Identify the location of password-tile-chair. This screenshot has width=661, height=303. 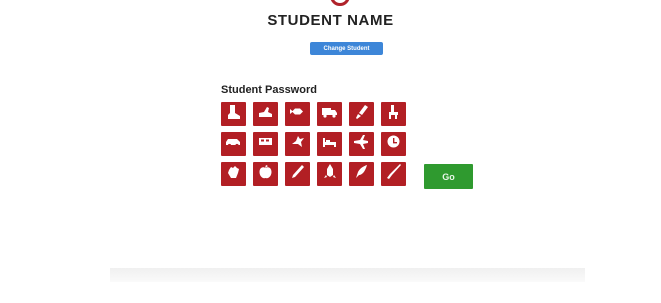
(393, 114).